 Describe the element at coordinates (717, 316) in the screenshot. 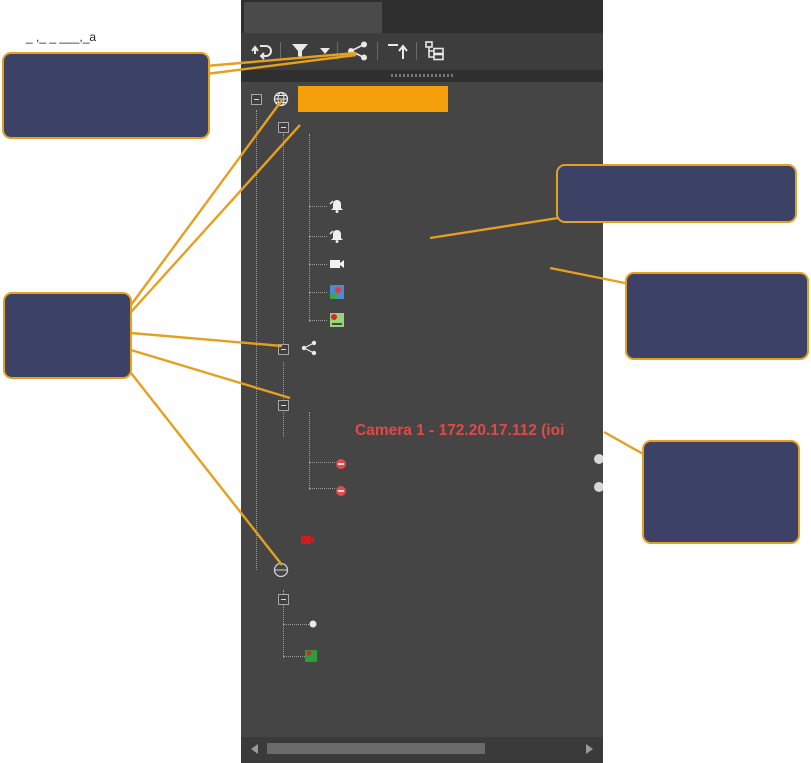

I see `callout-device-info` at that location.